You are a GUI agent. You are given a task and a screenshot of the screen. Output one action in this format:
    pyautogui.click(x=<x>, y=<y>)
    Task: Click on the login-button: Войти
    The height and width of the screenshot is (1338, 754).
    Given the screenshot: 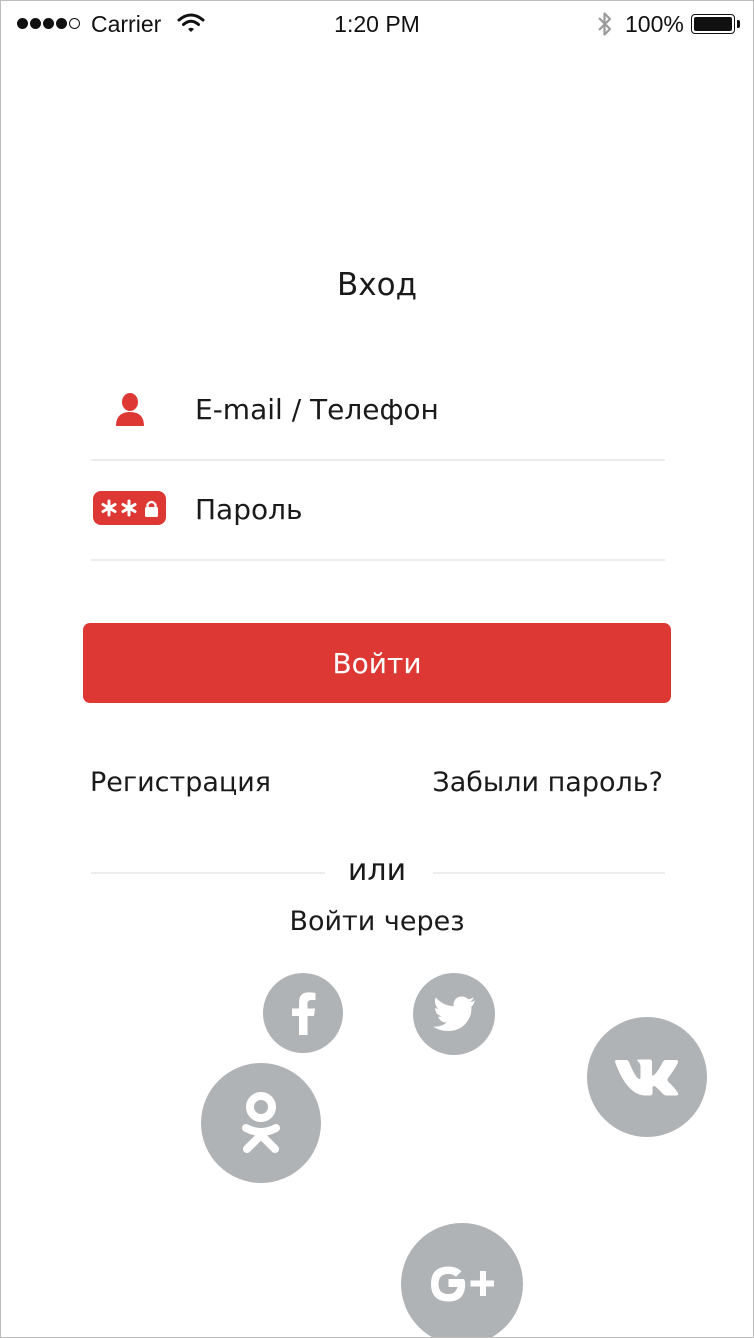 What is the action you would take?
    pyautogui.click(x=377, y=663)
    